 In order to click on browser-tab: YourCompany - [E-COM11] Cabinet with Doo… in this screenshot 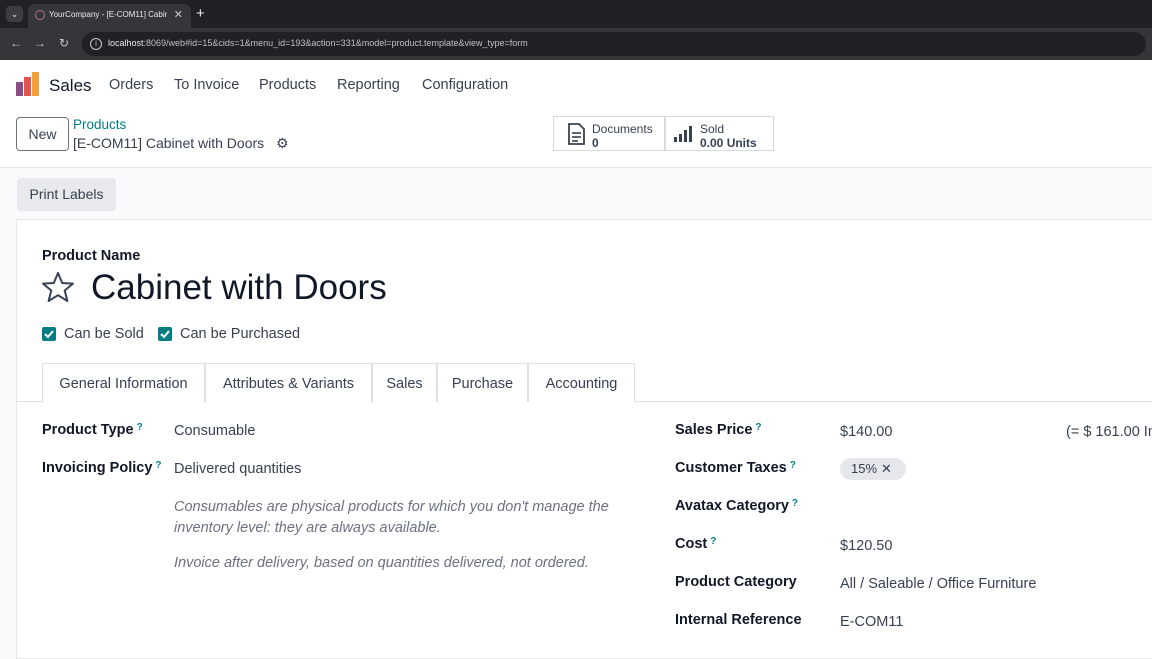, I will do `click(109, 16)`.